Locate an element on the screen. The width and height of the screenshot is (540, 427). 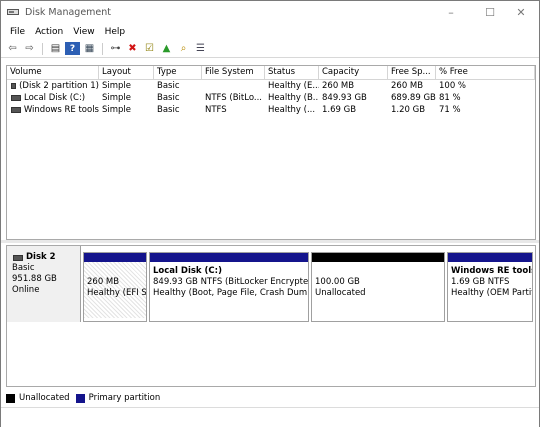
legend-label-unallocated: Unallocated is located at coordinates (44, 398).